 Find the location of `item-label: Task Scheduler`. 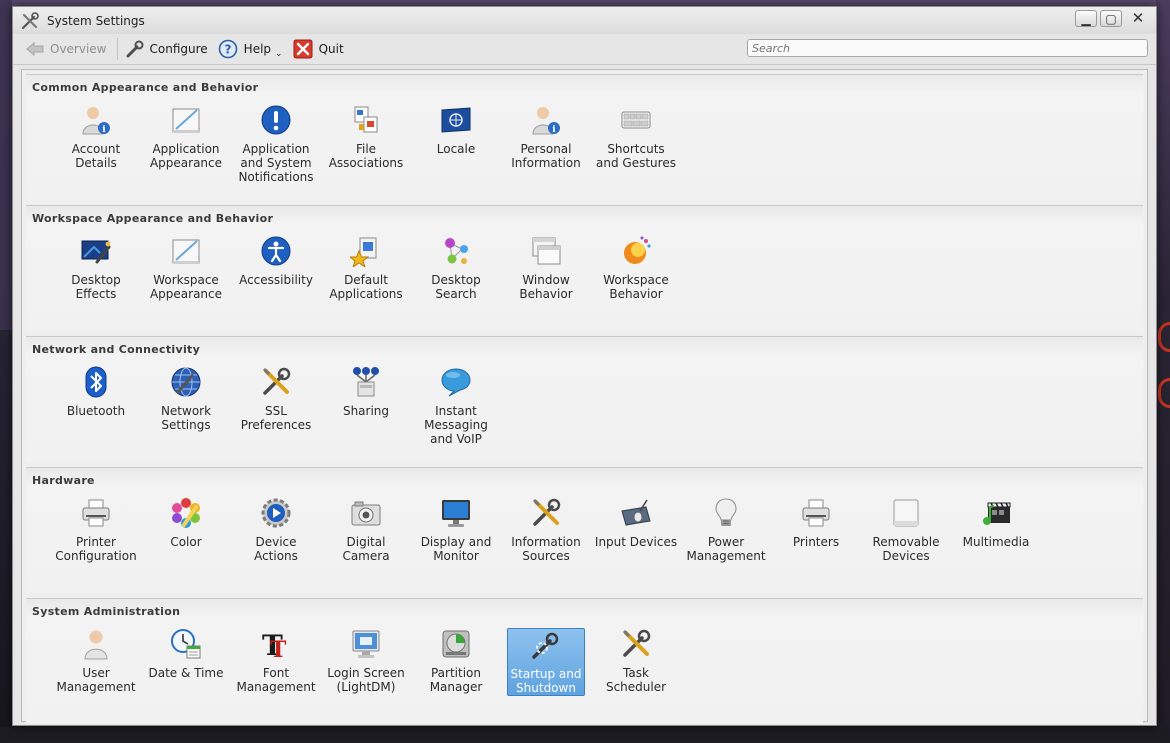

item-label: Task Scheduler is located at coordinates (636, 680).